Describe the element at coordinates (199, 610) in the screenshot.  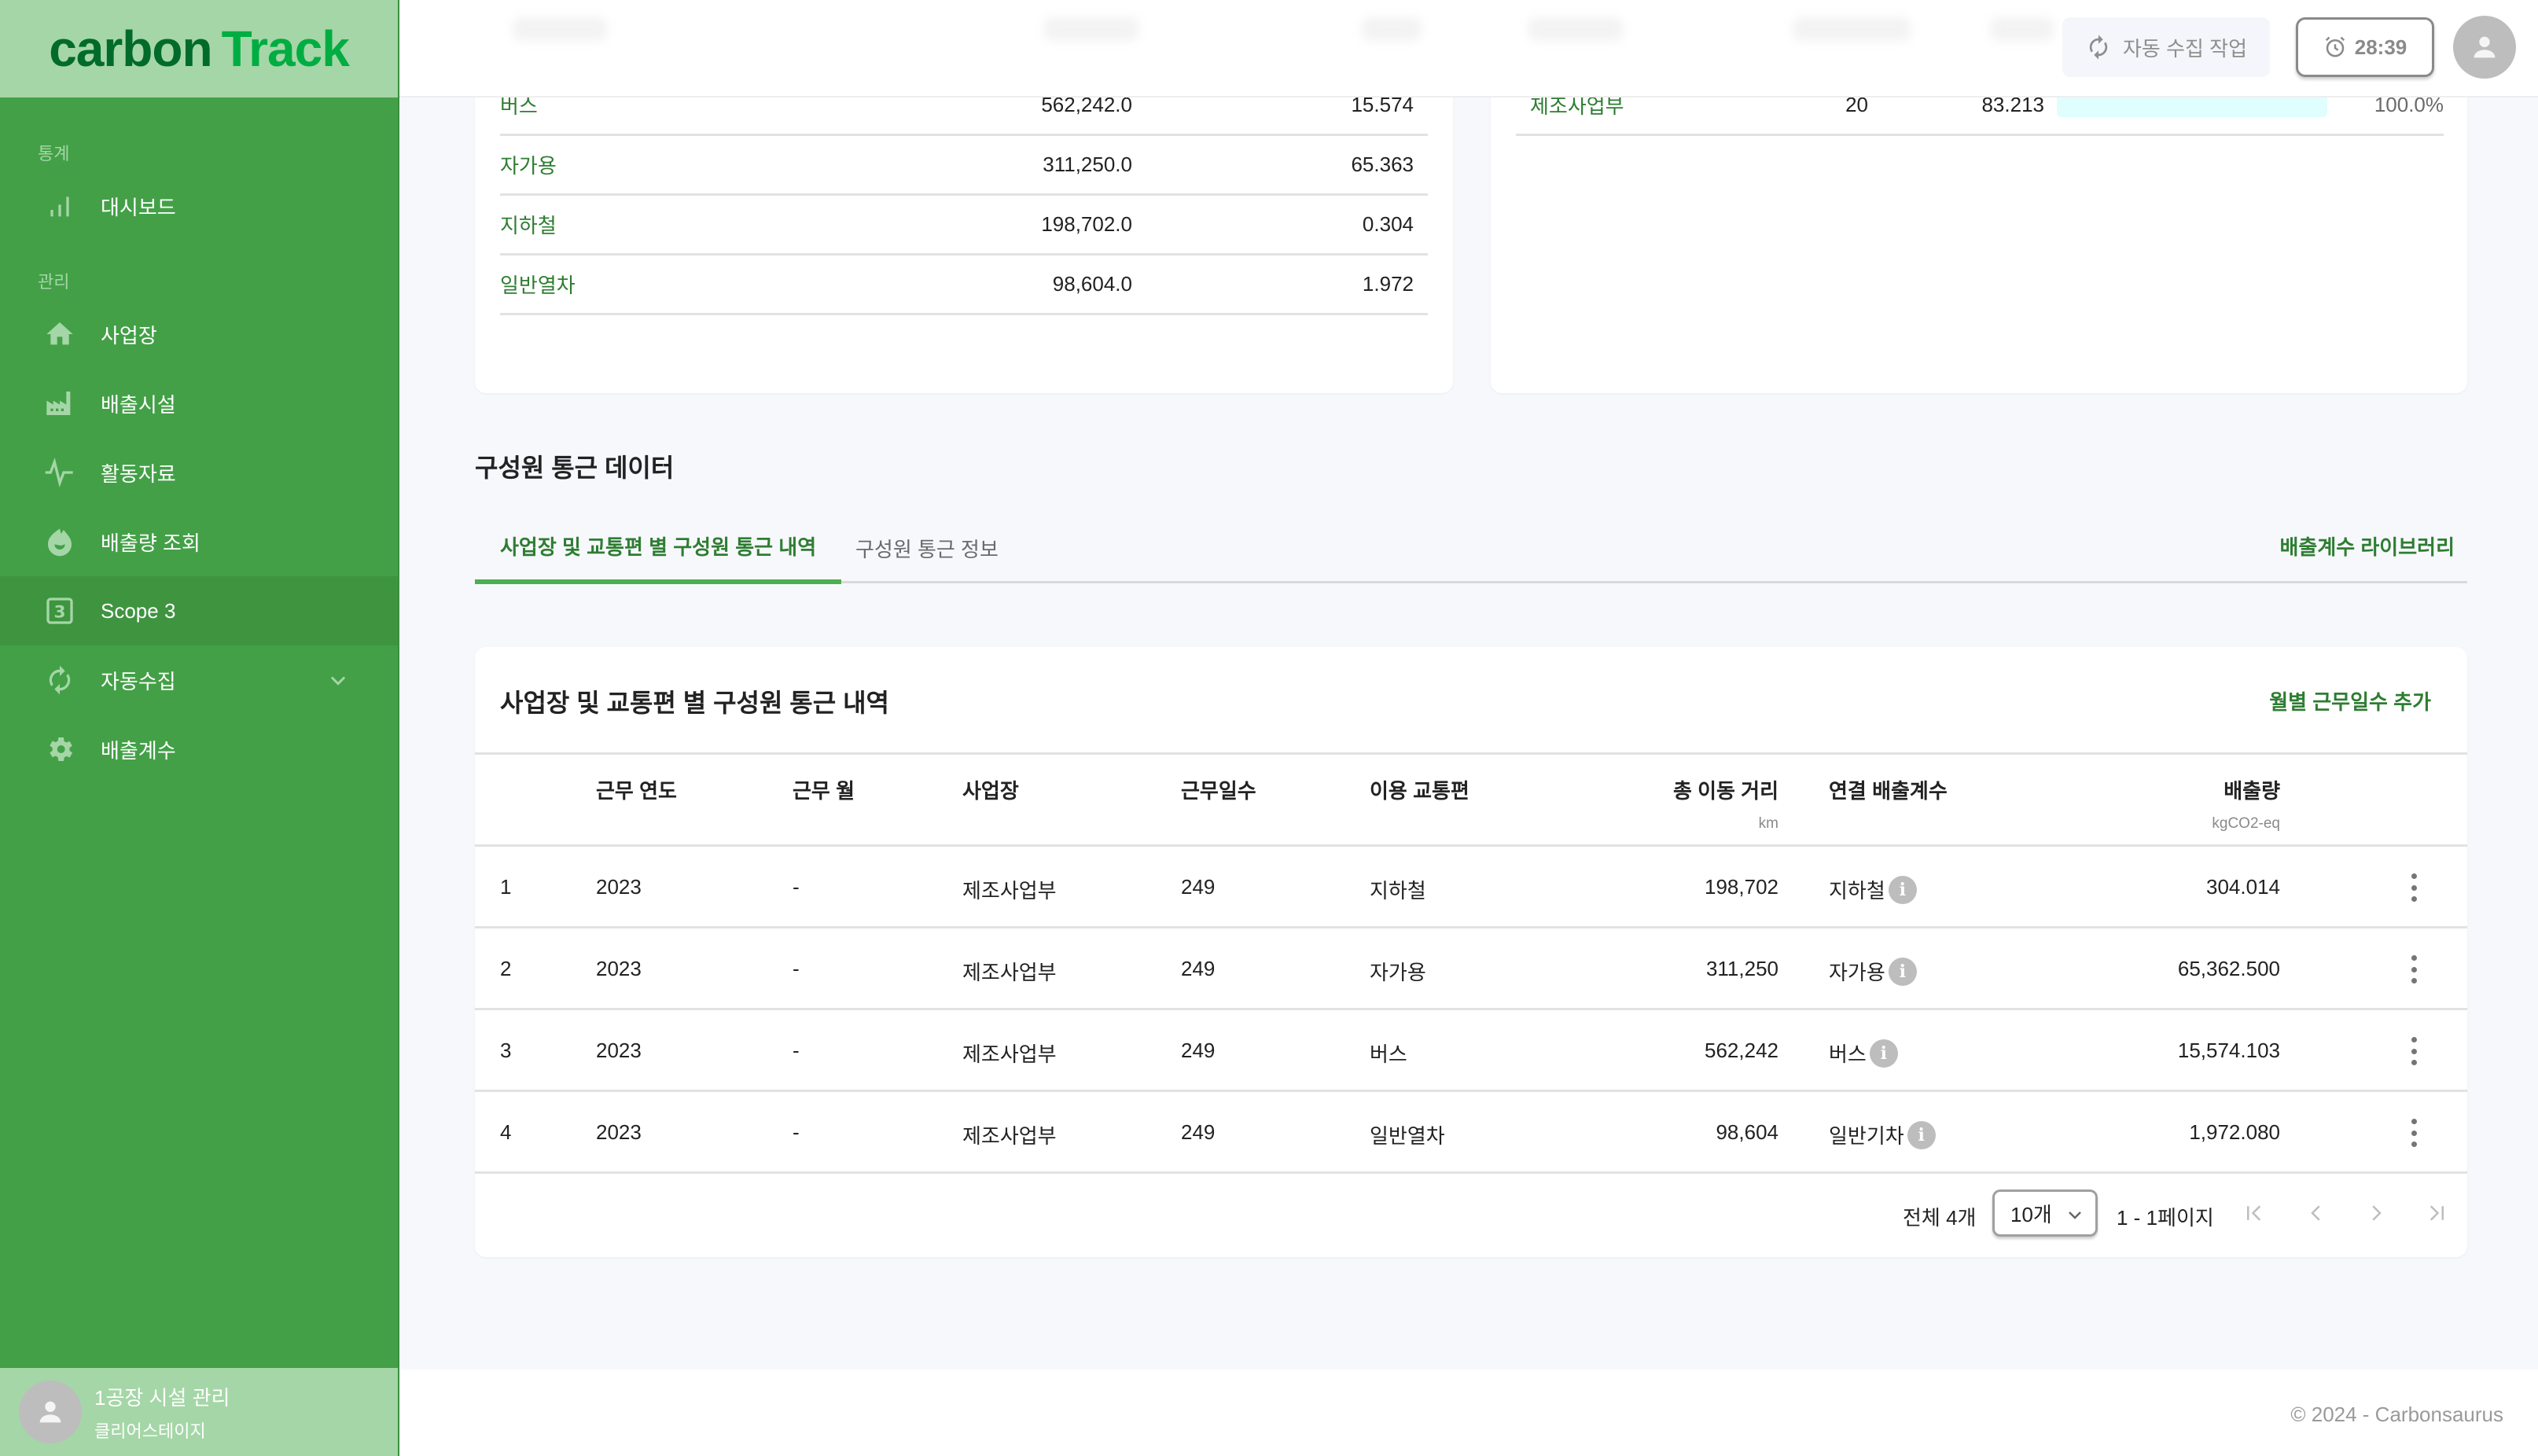
I see `sidebar-item-scope3: 3 Scope 3` at that location.